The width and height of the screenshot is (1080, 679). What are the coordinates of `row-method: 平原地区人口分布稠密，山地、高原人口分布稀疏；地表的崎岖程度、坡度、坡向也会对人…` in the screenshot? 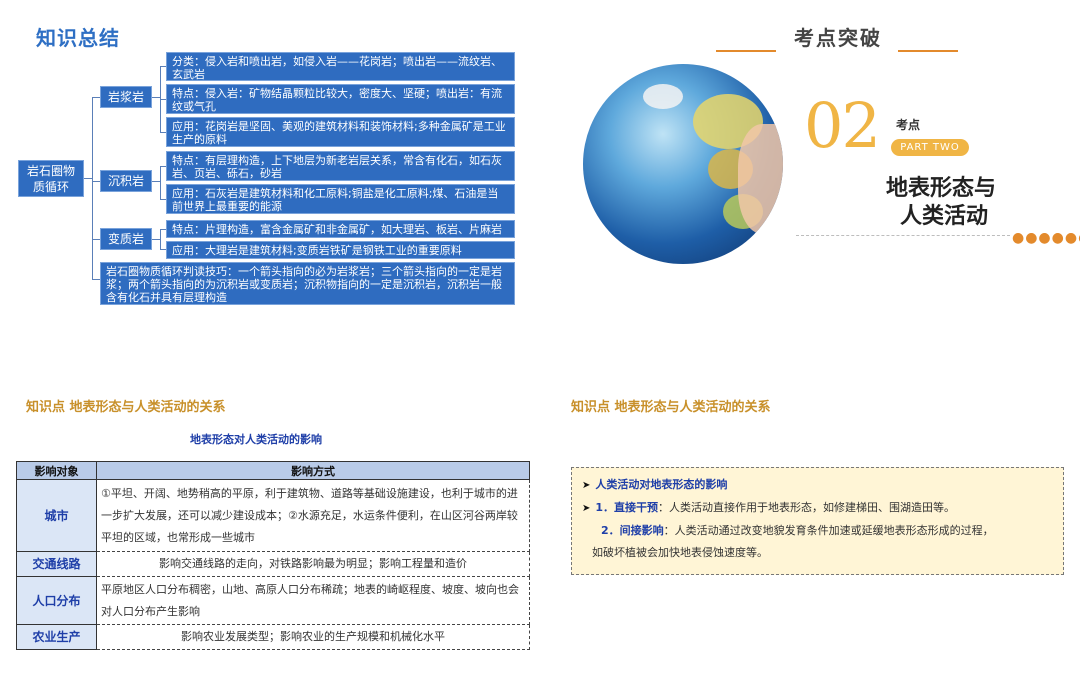 It's located at (313, 600).